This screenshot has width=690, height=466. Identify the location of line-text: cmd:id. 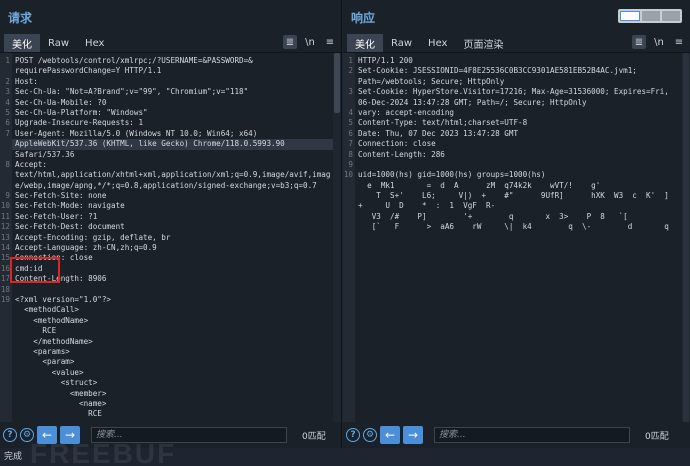
(29, 268).